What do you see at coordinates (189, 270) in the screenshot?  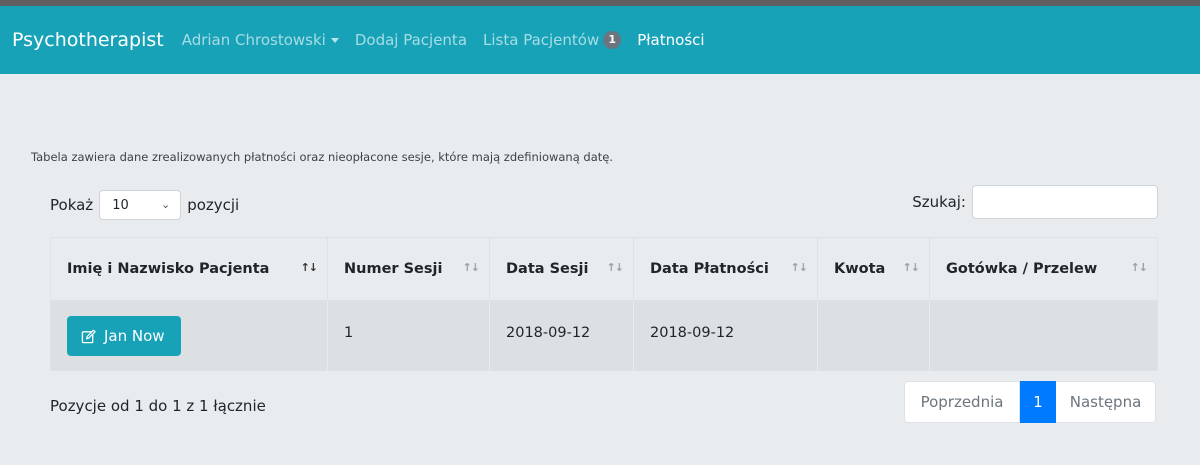 I see `column-header-patient: Imię i Nazwisko Pacjenta ↑↓` at bounding box center [189, 270].